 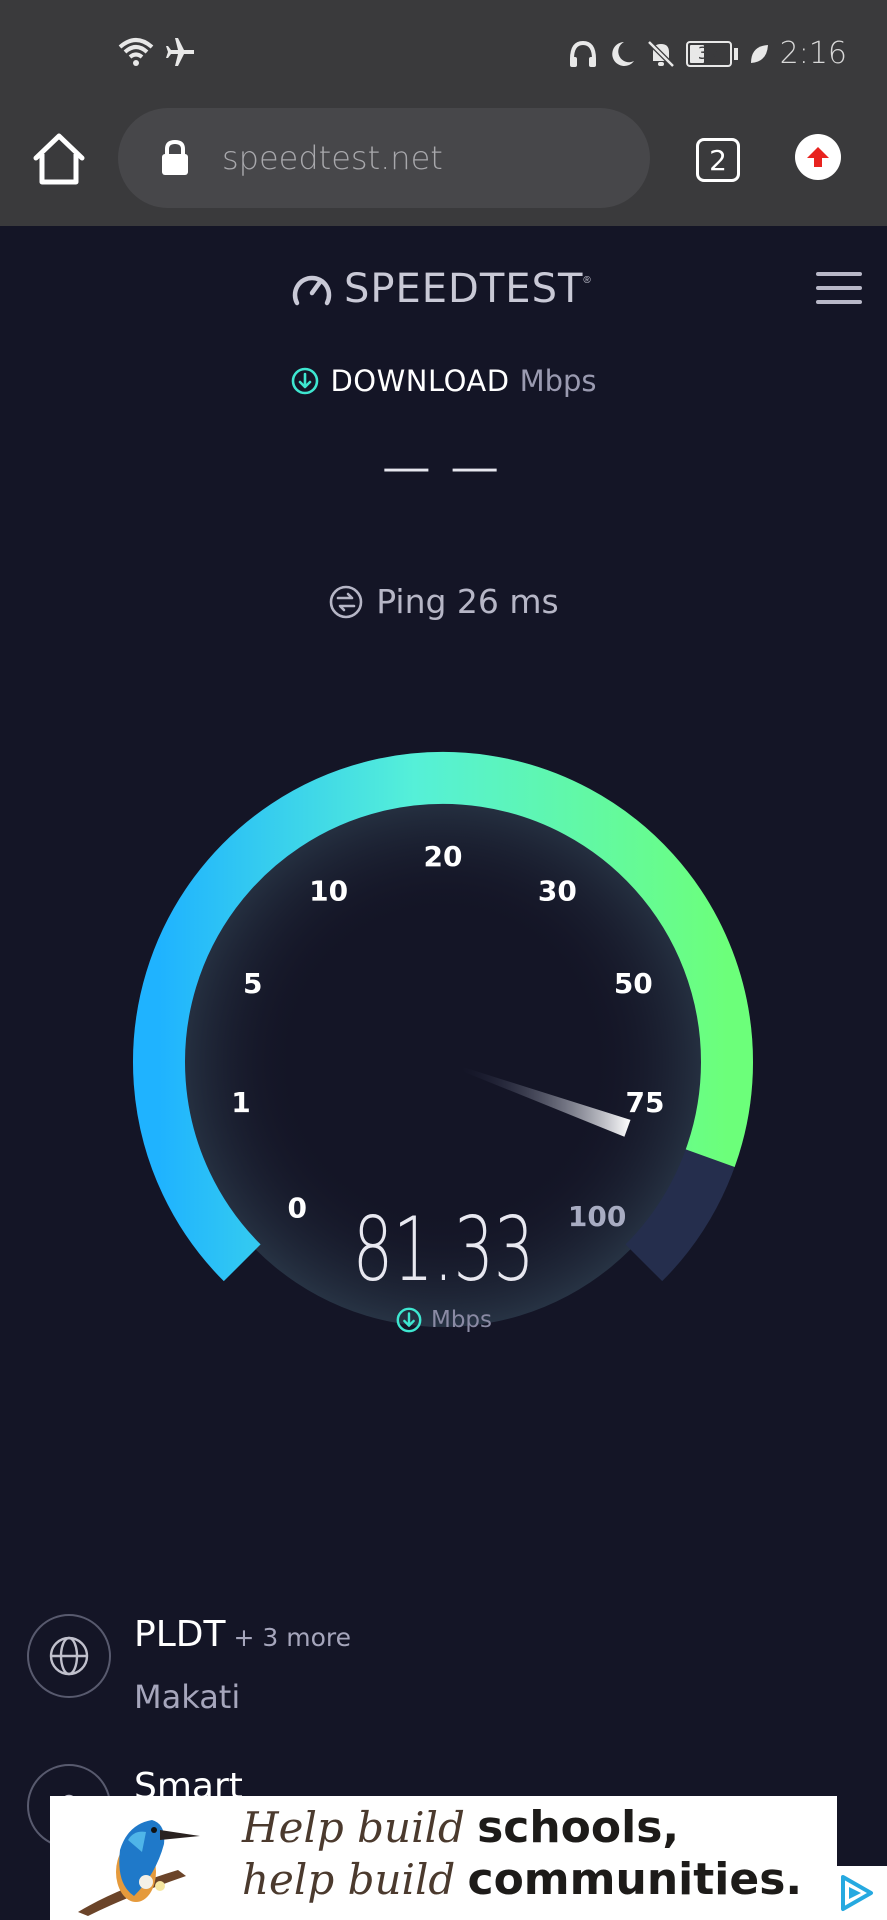 I want to click on speedtest-logo: SPEEDTEST ®, so click(x=440, y=289).